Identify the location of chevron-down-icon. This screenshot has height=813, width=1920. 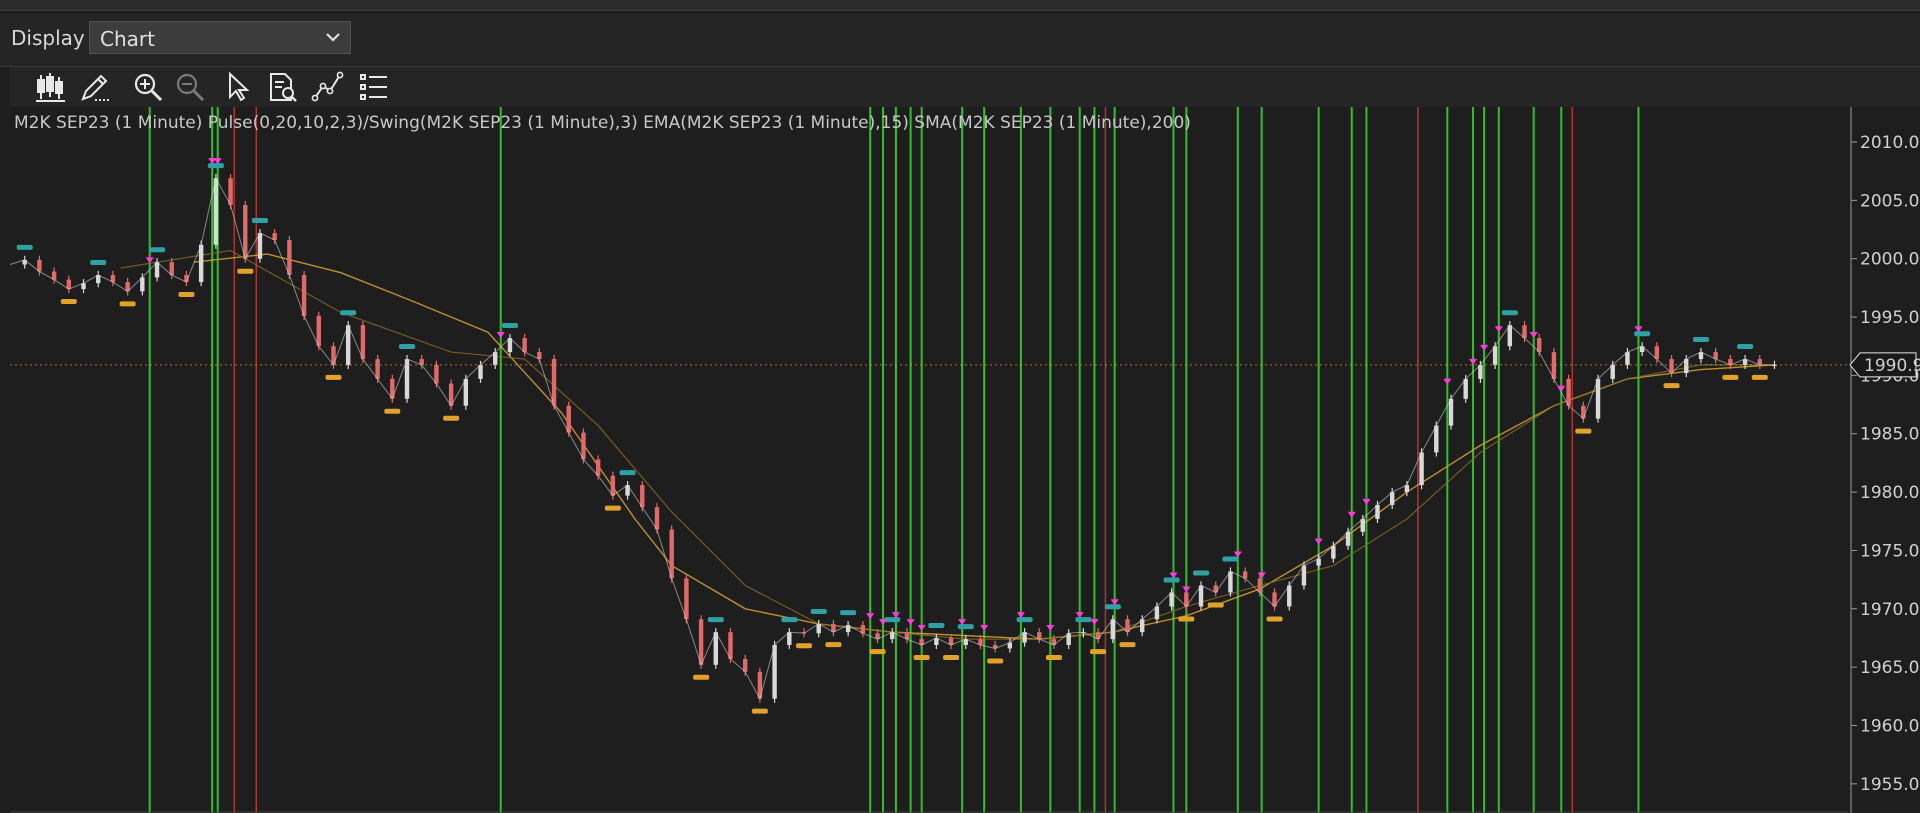
(333, 39).